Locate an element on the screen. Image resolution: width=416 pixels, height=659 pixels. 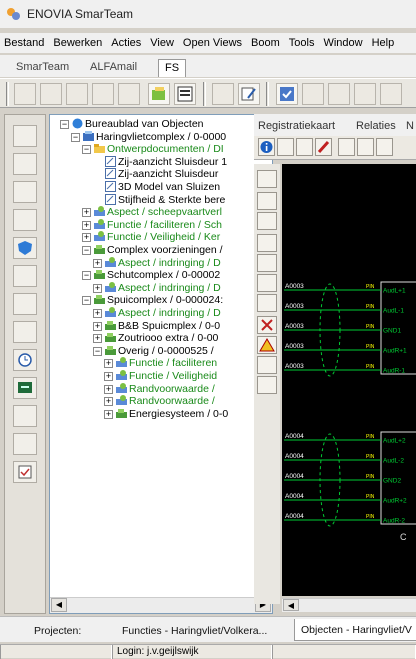
tree-view-icon is located at coordinates (77, 94).